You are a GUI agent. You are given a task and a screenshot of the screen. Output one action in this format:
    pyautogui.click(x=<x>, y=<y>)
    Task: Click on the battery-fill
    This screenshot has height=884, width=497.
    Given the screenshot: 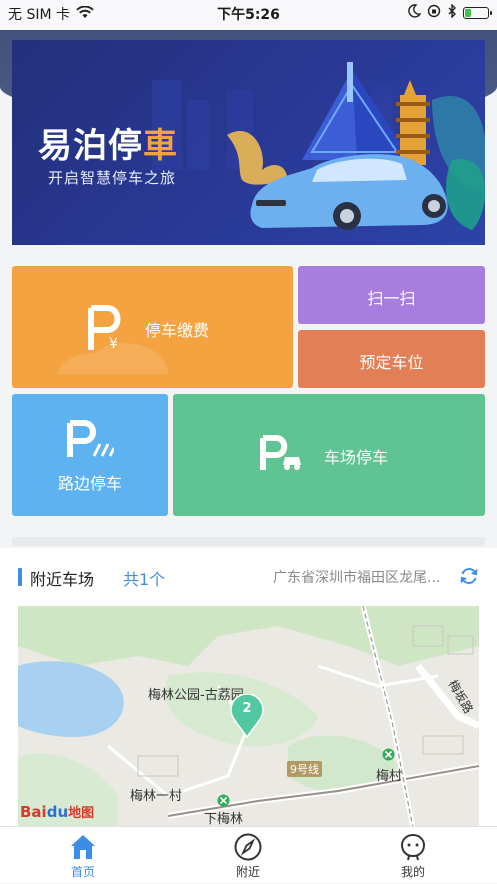 What is the action you would take?
    pyautogui.click(x=468, y=13)
    